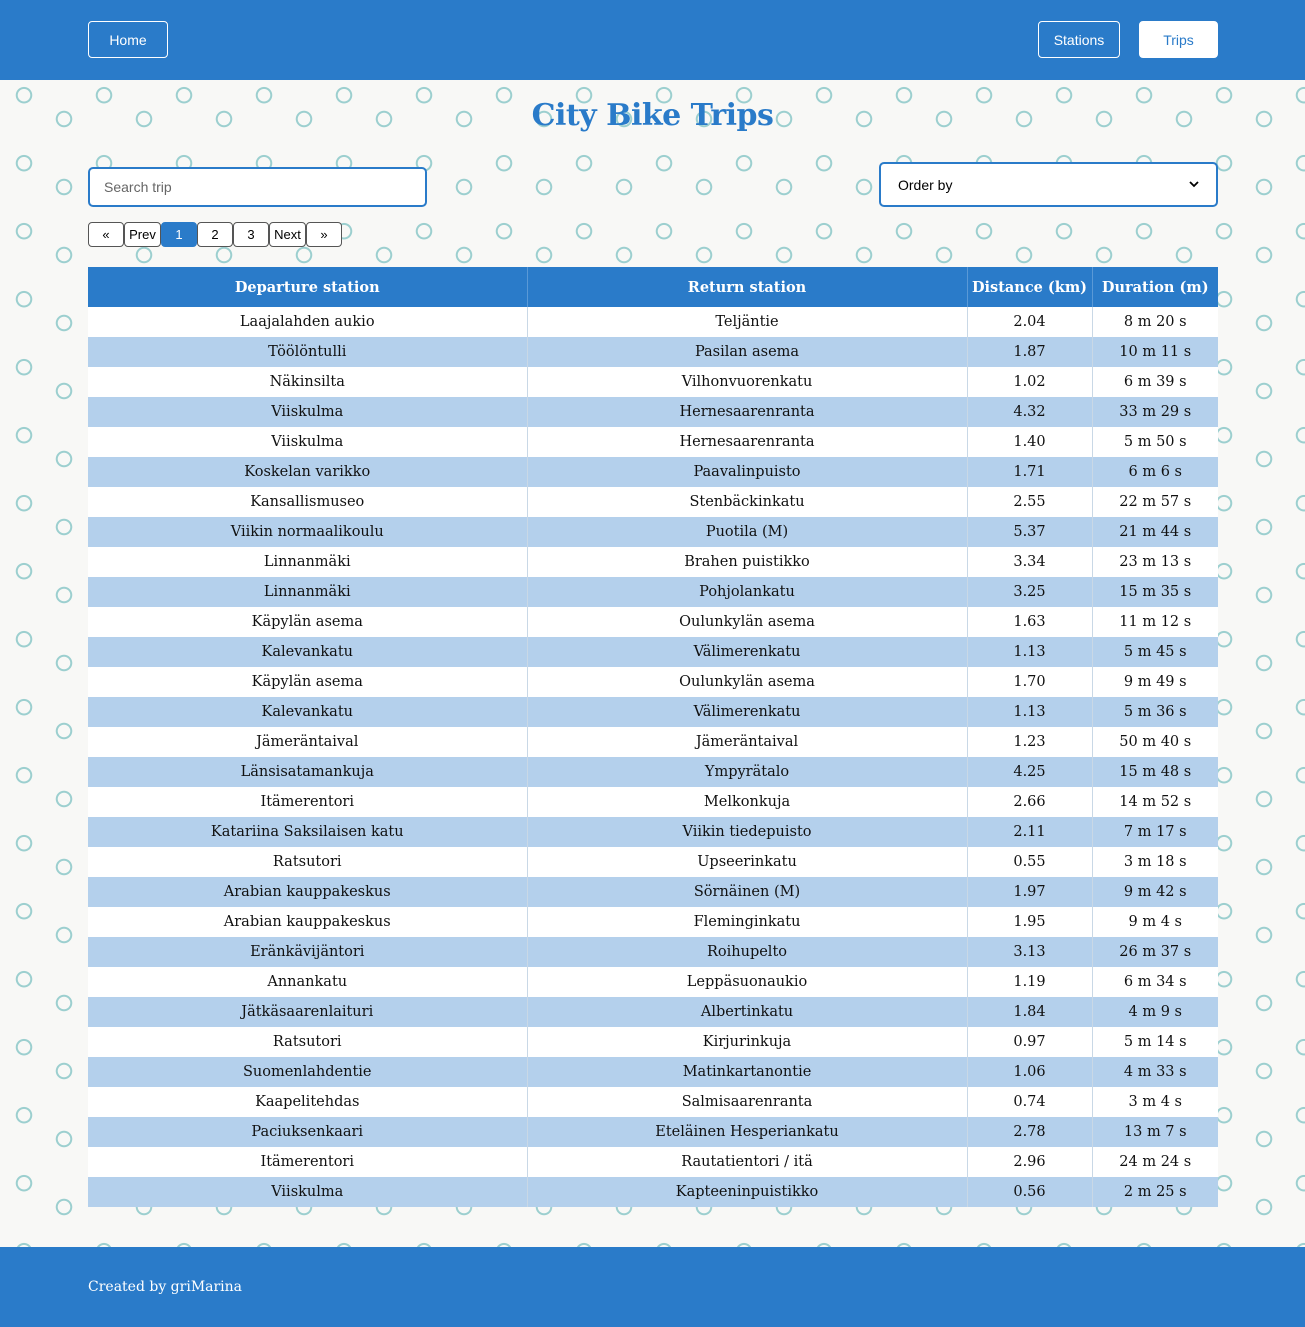 This screenshot has height=1327, width=1305. What do you see at coordinates (1029, 532) in the screenshot?
I see `distance-cell: 5.37` at bounding box center [1029, 532].